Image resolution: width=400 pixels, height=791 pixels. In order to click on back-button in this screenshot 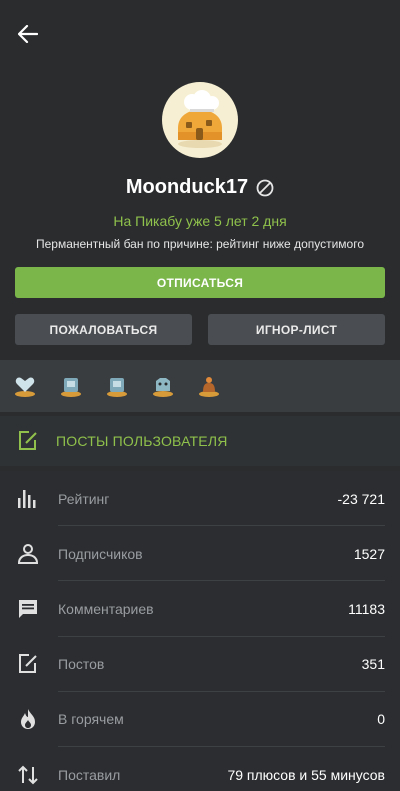, I will do `click(28, 34)`.